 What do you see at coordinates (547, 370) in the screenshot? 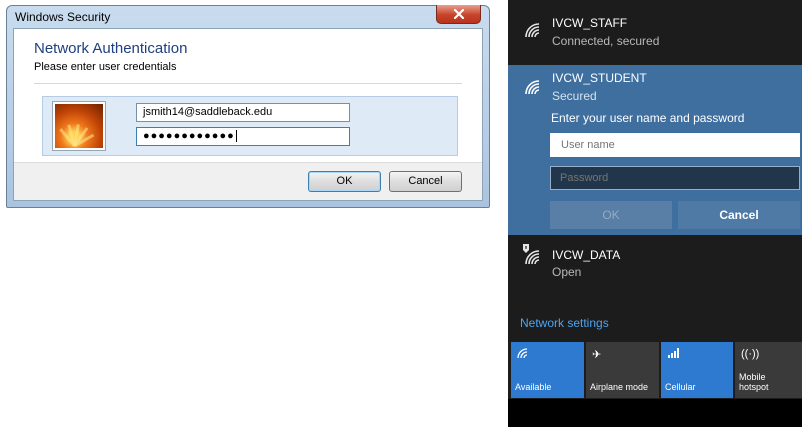
I see `quick-action-wifi: Available` at bounding box center [547, 370].